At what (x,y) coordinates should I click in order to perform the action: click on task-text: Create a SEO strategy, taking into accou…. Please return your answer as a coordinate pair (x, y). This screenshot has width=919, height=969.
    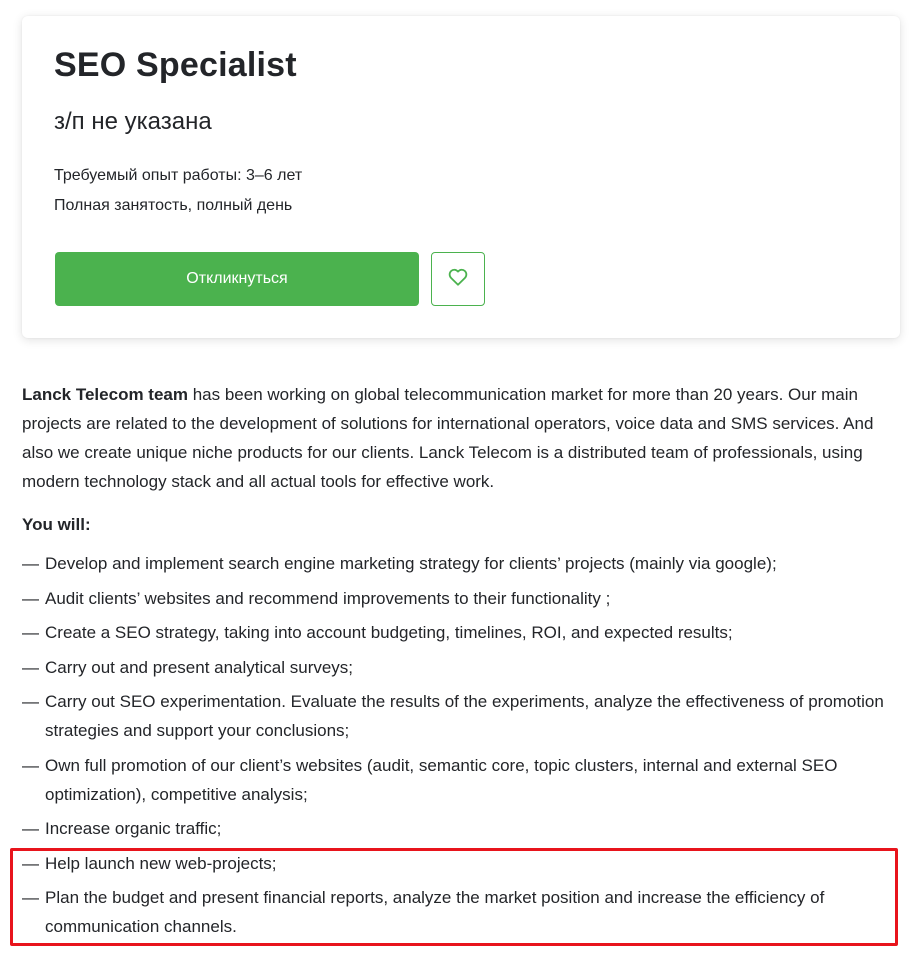
    Looking at the image, I should click on (389, 632).